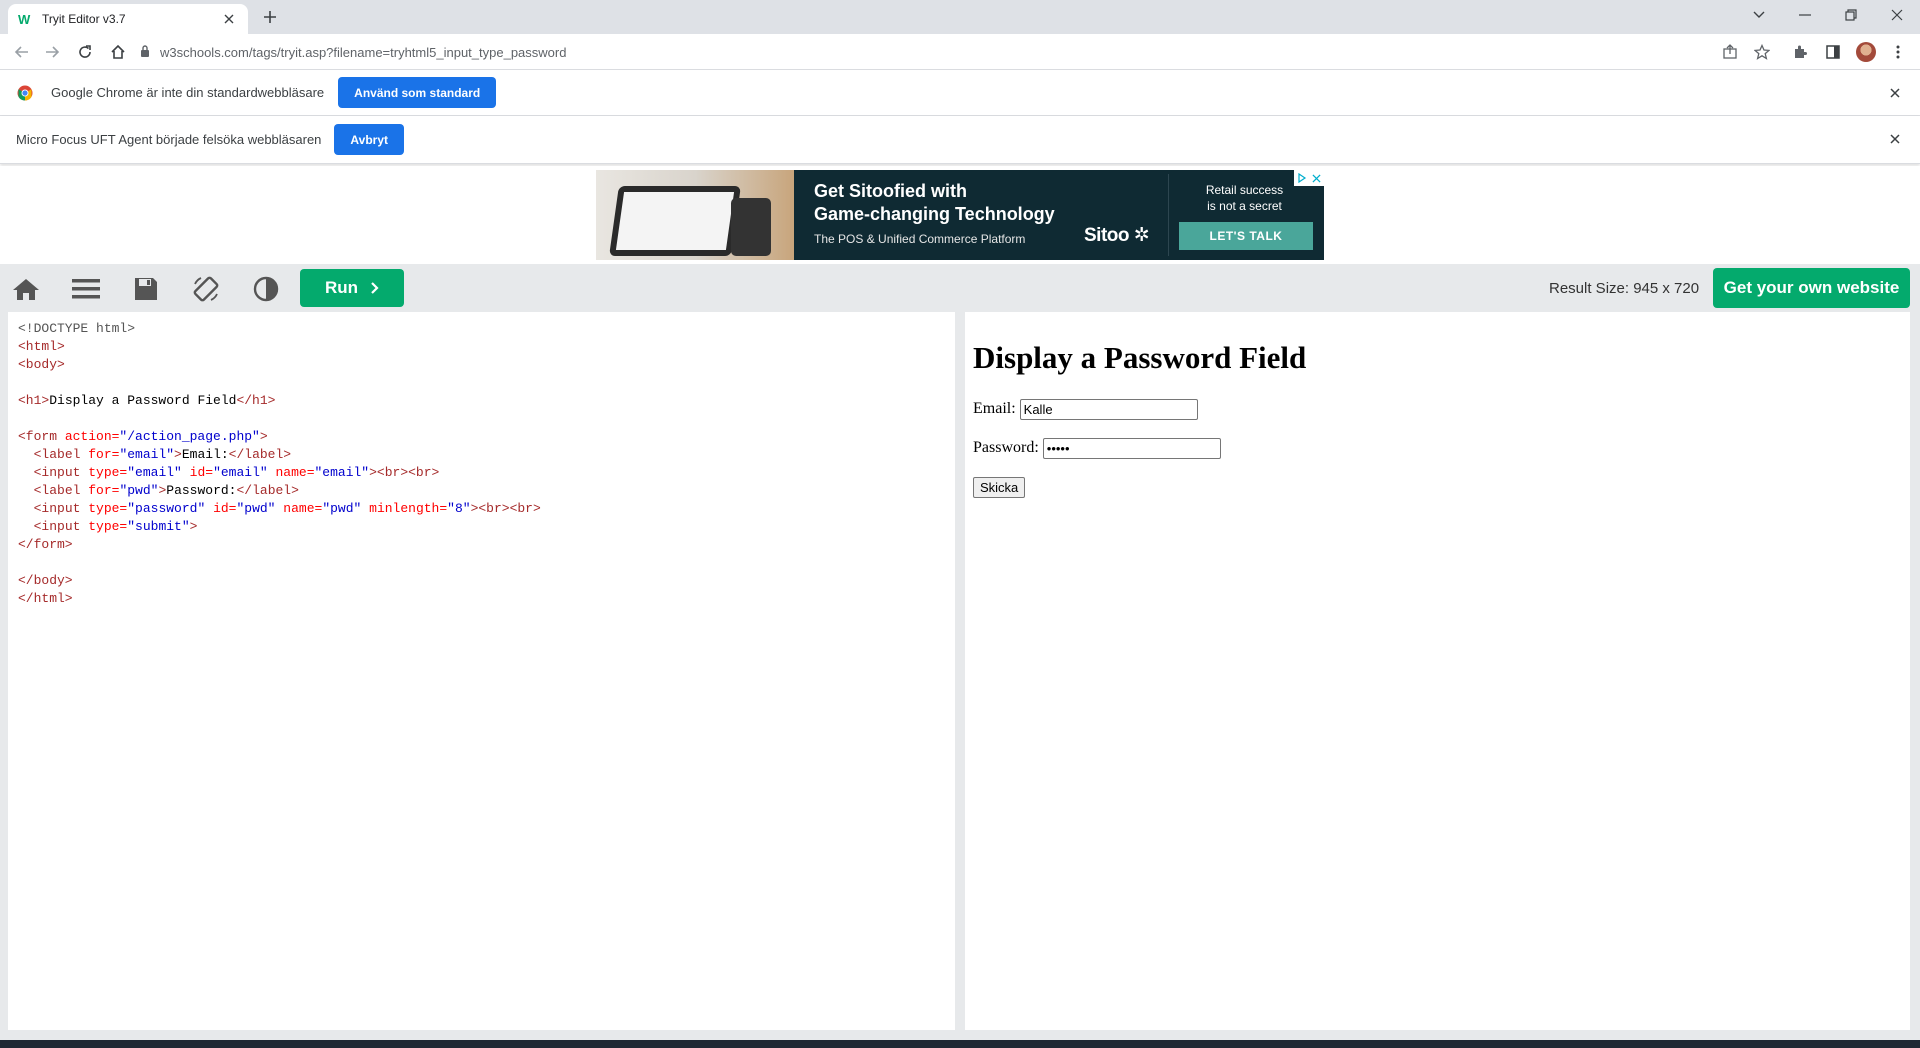 The width and height of the screenshot is (1920, 1048). I want to click on sitoo-logo: Sitoo ✲, so click(1117, 235).